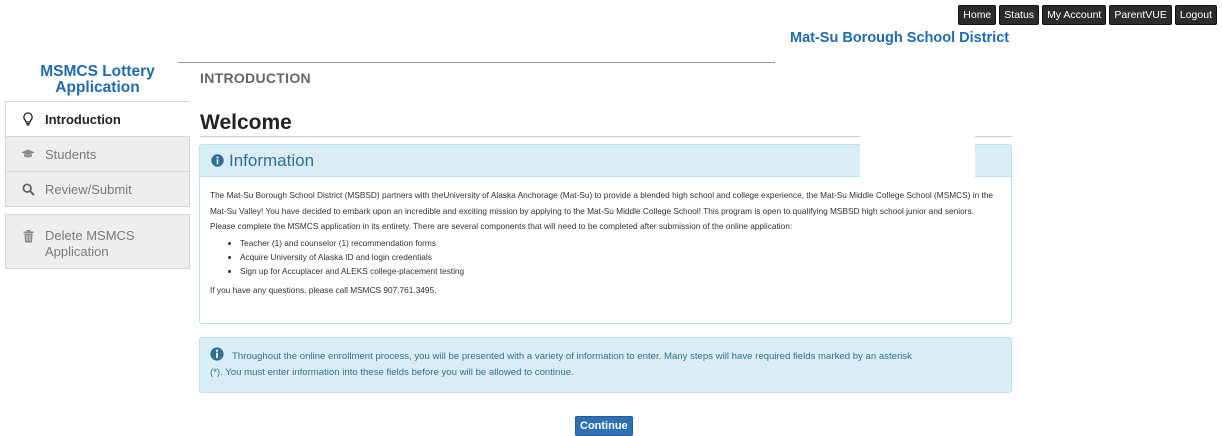 Image resolution: width=1222 pixels, height=436 pixels. Describe the element at coordinates (255, 78) in the screenshot. I see `page-title: INTRODUCTION` at that location.